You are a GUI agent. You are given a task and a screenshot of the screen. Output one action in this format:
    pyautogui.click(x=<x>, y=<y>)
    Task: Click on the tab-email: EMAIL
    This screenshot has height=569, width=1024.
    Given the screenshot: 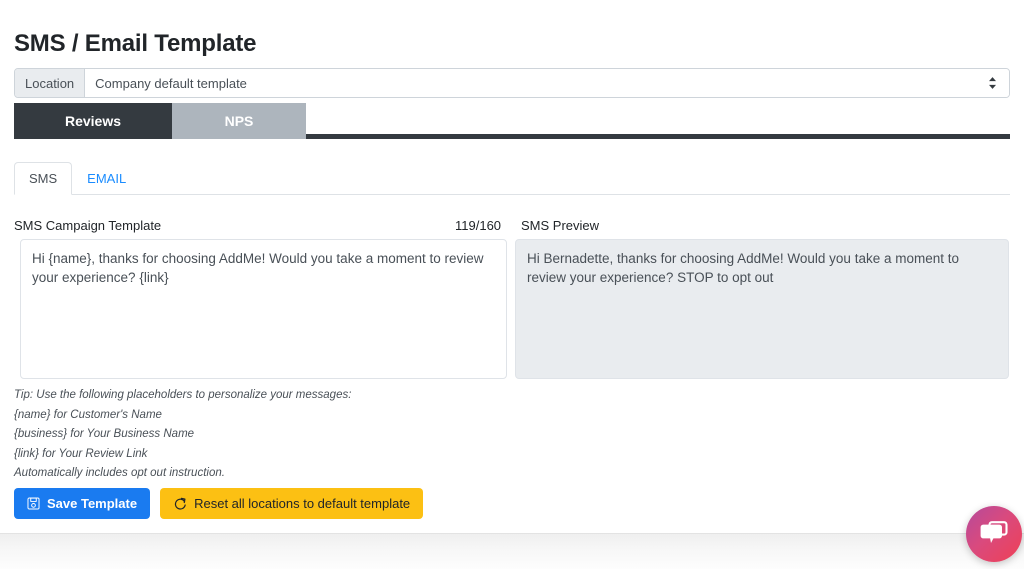 What is the action you would take?
    pyautogui.click(x=106, y=178)
    